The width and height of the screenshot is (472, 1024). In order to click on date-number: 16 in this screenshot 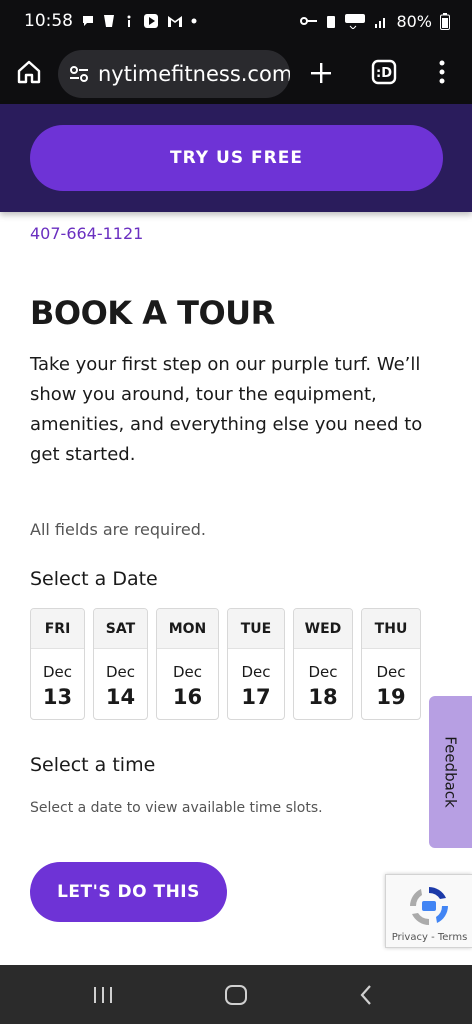, I will do `click(187, 697)`.